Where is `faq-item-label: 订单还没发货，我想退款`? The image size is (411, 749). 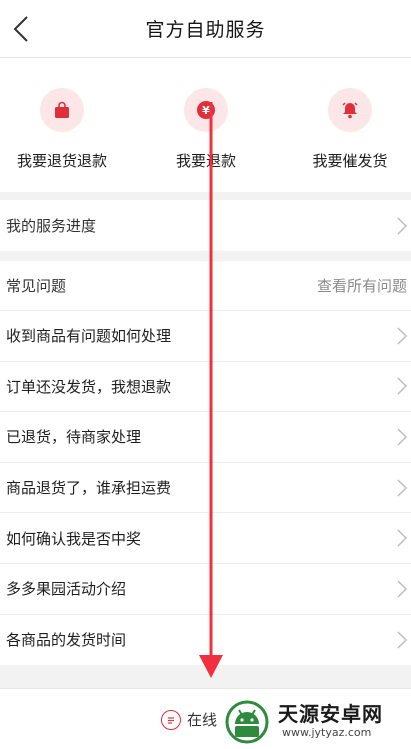 faq-item-label: 订单还没发货，我想退款 is located at coordinates (89, 386).